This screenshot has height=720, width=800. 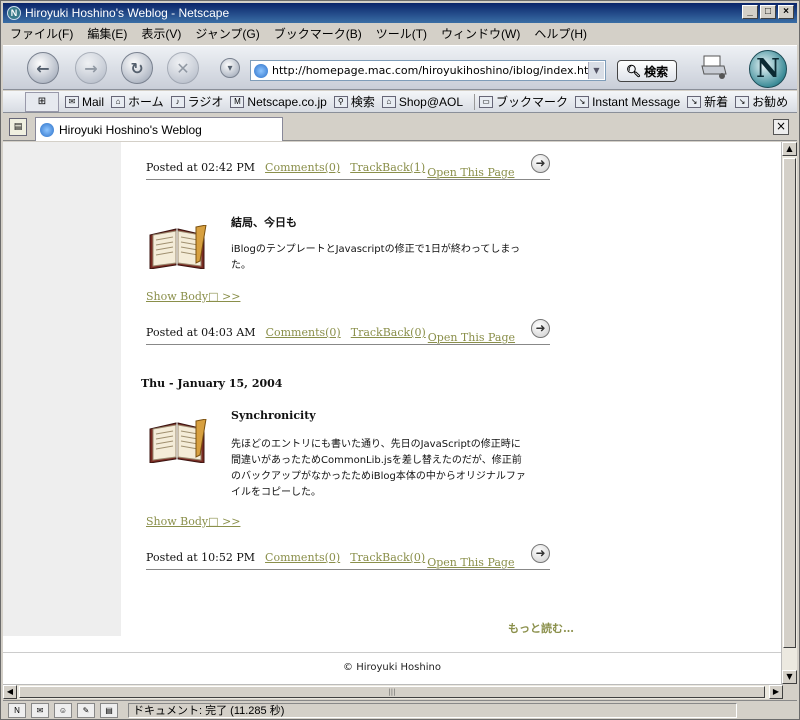 I want to click on reload-button: ↻, so click(x=137, y=68).